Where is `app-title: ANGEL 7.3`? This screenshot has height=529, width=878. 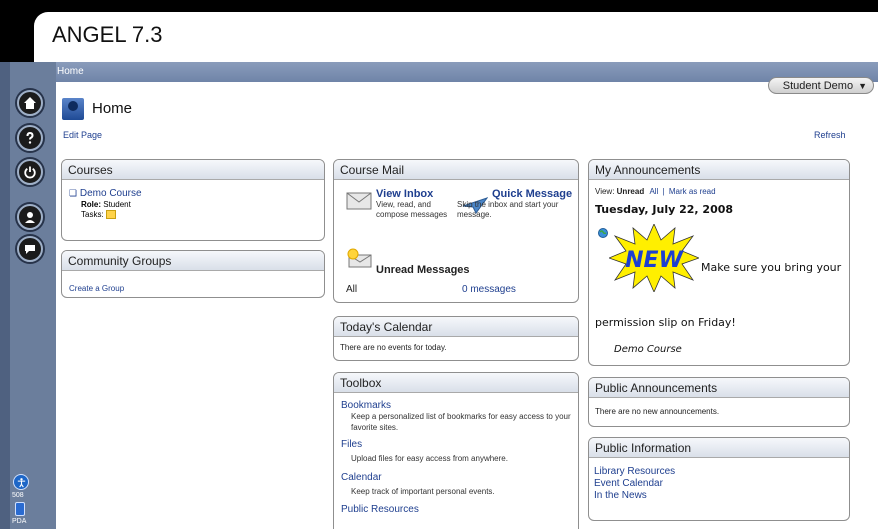 app-title: ANGEL 7.3 is located at coordinates (107, 34).